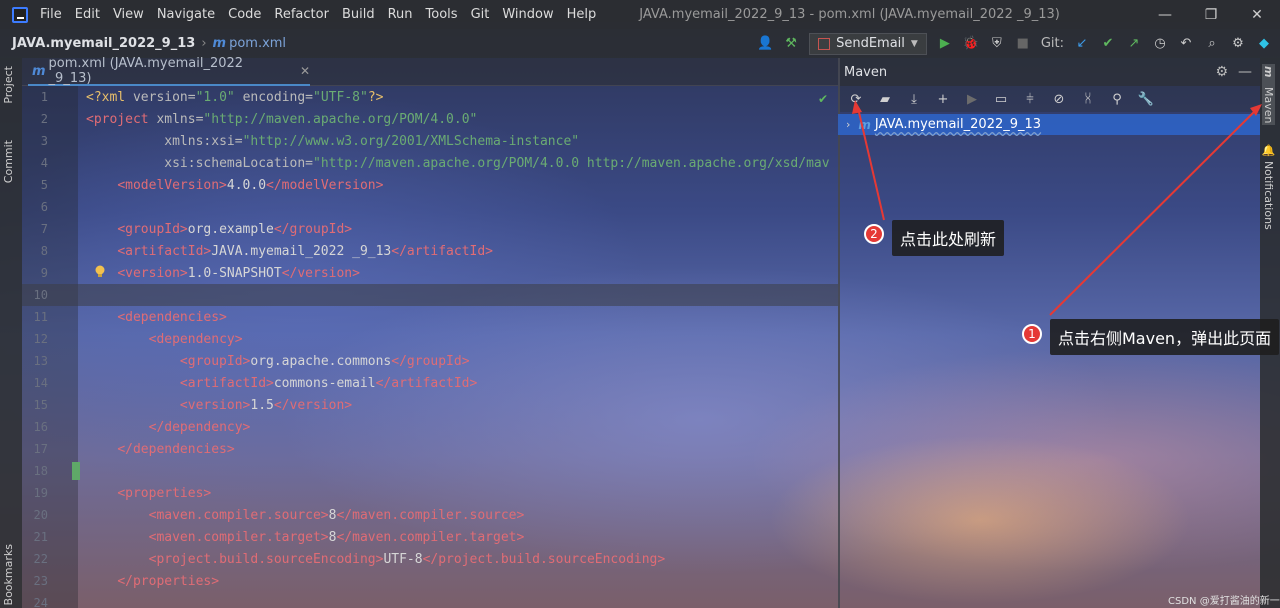 The width and height of the screenshot is (1280, 608). Describe the element at coordinates (146, 71) in the screenshot. I see `editor-tab-label: pom.xml (JAVA.myemail_2022 _9_13)` at that location.